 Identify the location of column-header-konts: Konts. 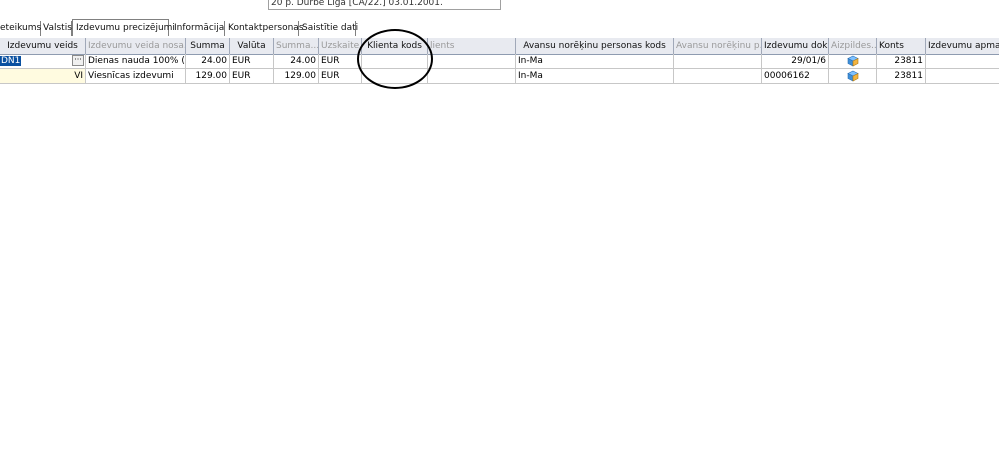
(901, 46).